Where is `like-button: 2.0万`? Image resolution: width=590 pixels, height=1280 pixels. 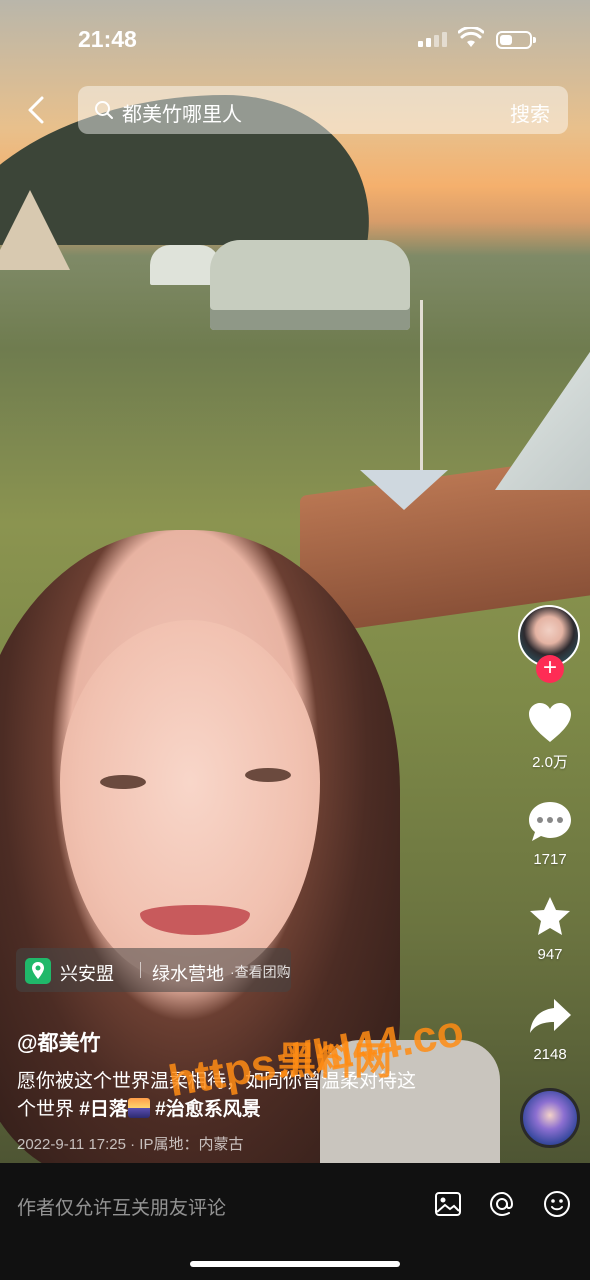 like-button: 2.0万 is located at coordinates (550, 737).